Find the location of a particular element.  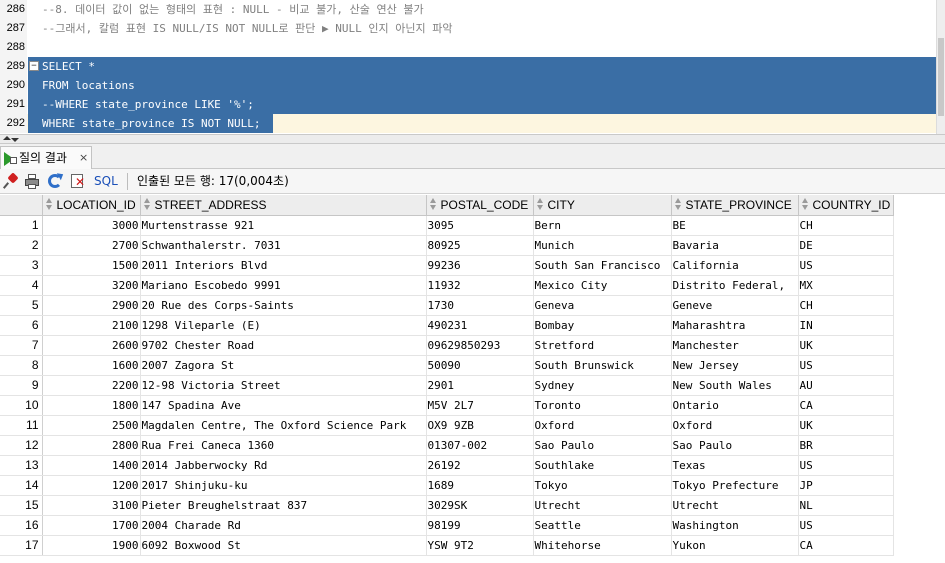

cell-state-province: BE is located at coordinates (735, 225).